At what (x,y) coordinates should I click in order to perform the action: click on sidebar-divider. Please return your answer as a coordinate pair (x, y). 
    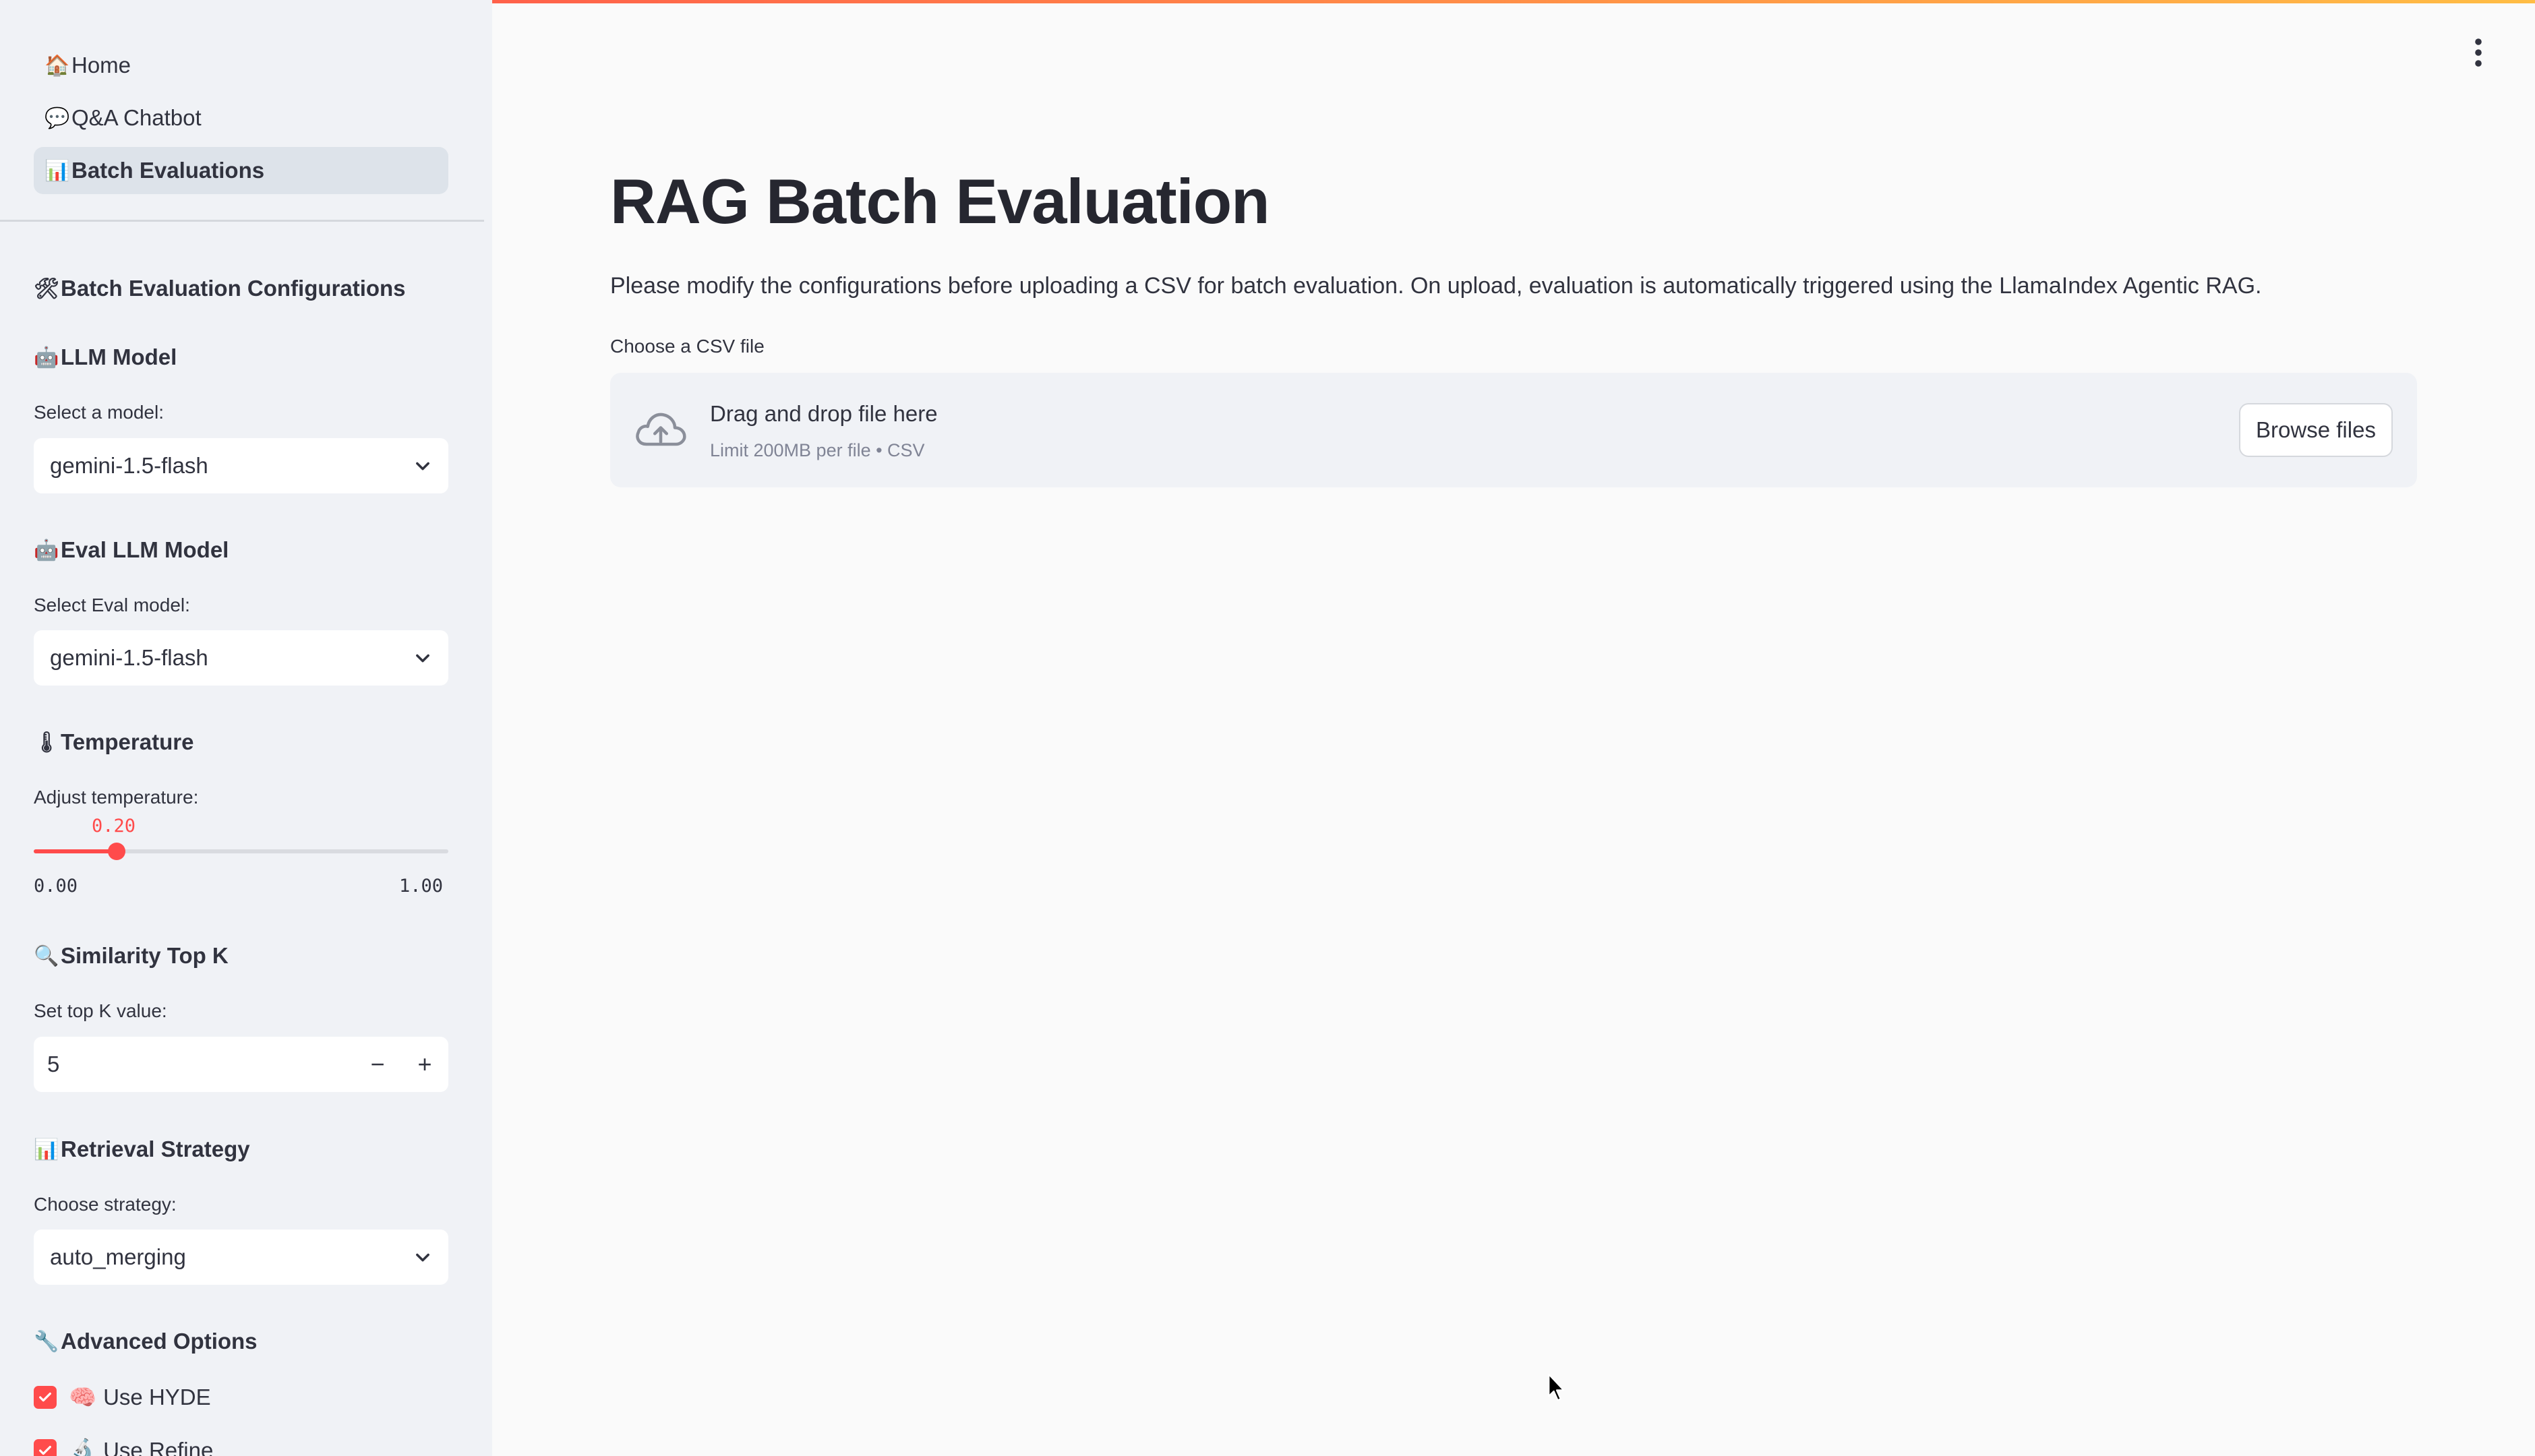
    Looking at the image, I should click on (242, 221).